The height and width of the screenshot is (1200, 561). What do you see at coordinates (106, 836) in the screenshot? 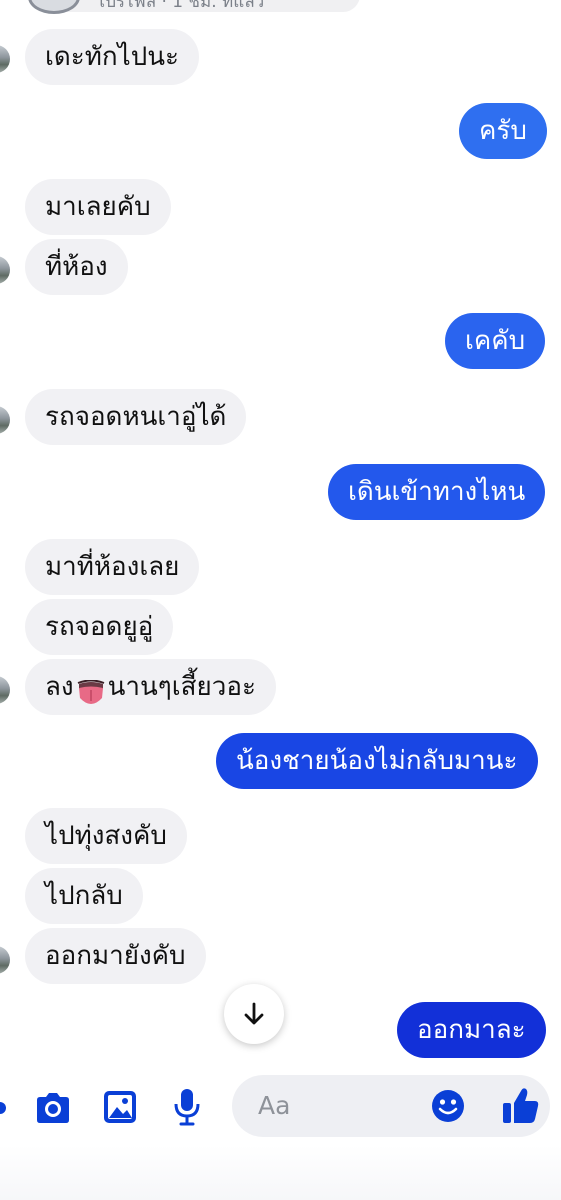
I see `message-incoming: ไปทุ่งสงคับ` at bounding box center [106, 836].